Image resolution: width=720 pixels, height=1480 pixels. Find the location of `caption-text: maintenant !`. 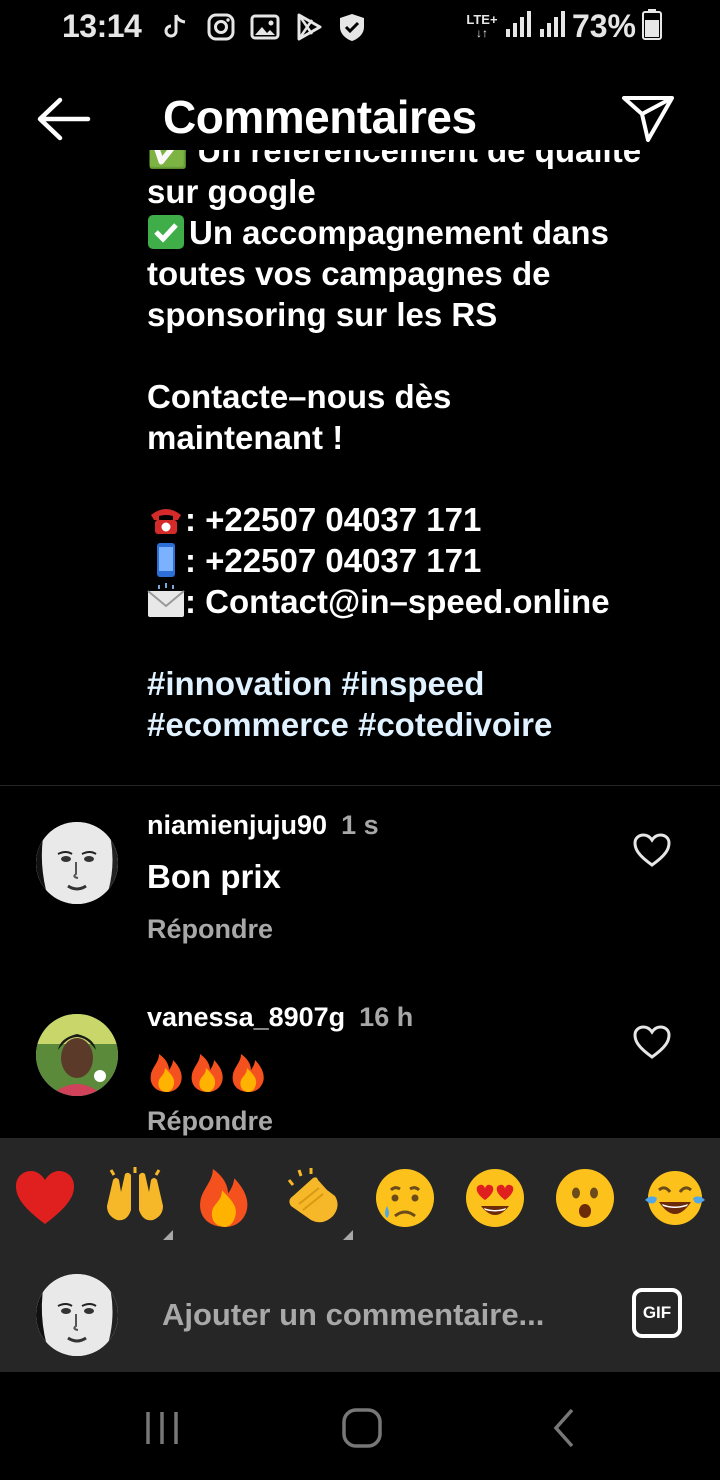

caption-text: maintenant ! is located at coordinates (245, 437).